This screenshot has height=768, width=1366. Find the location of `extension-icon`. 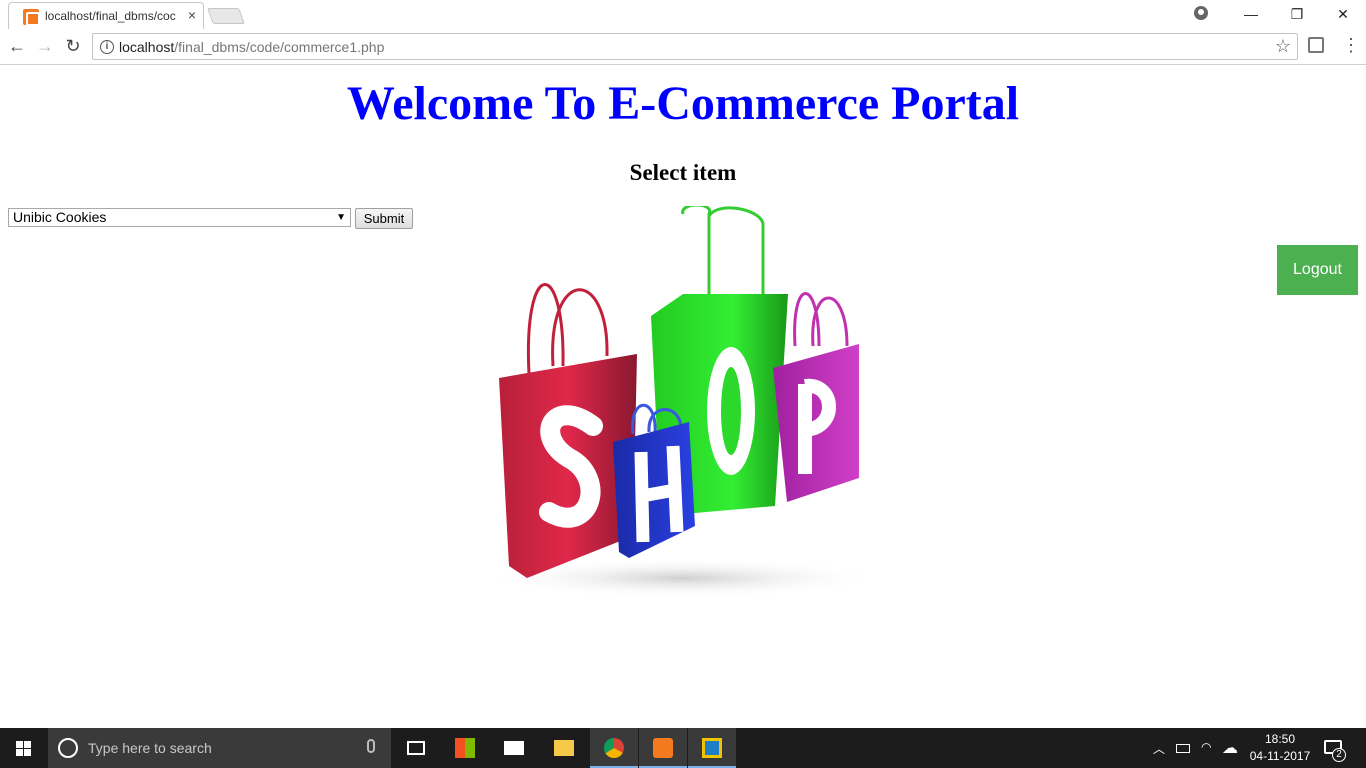

extension-icon is located at coordinates (1316, 45).